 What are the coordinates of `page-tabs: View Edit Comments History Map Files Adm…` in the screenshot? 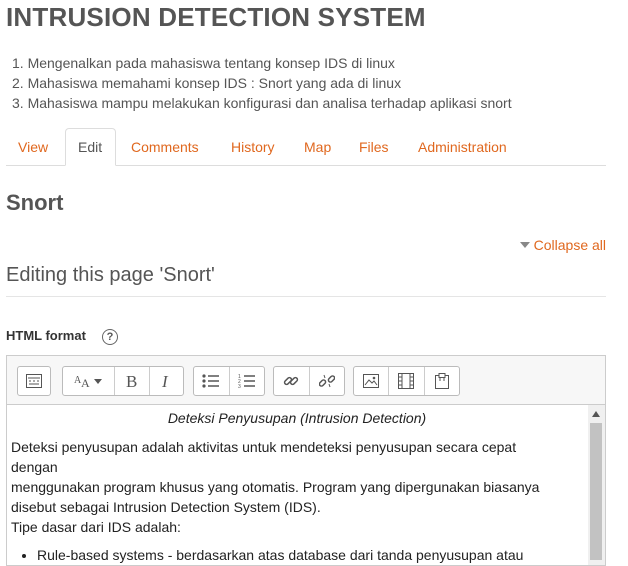 It's located at (306, 147).